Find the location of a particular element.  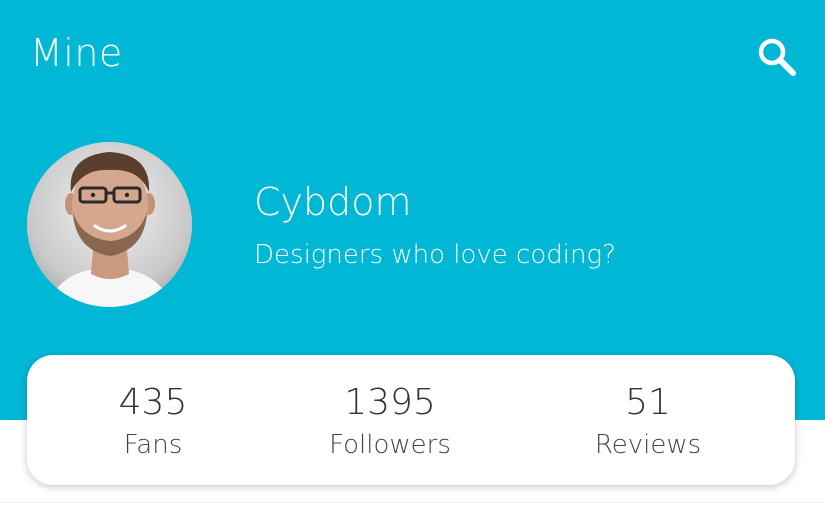

stat-reviews: 51 Reviews is located at coordinates (648, 420).